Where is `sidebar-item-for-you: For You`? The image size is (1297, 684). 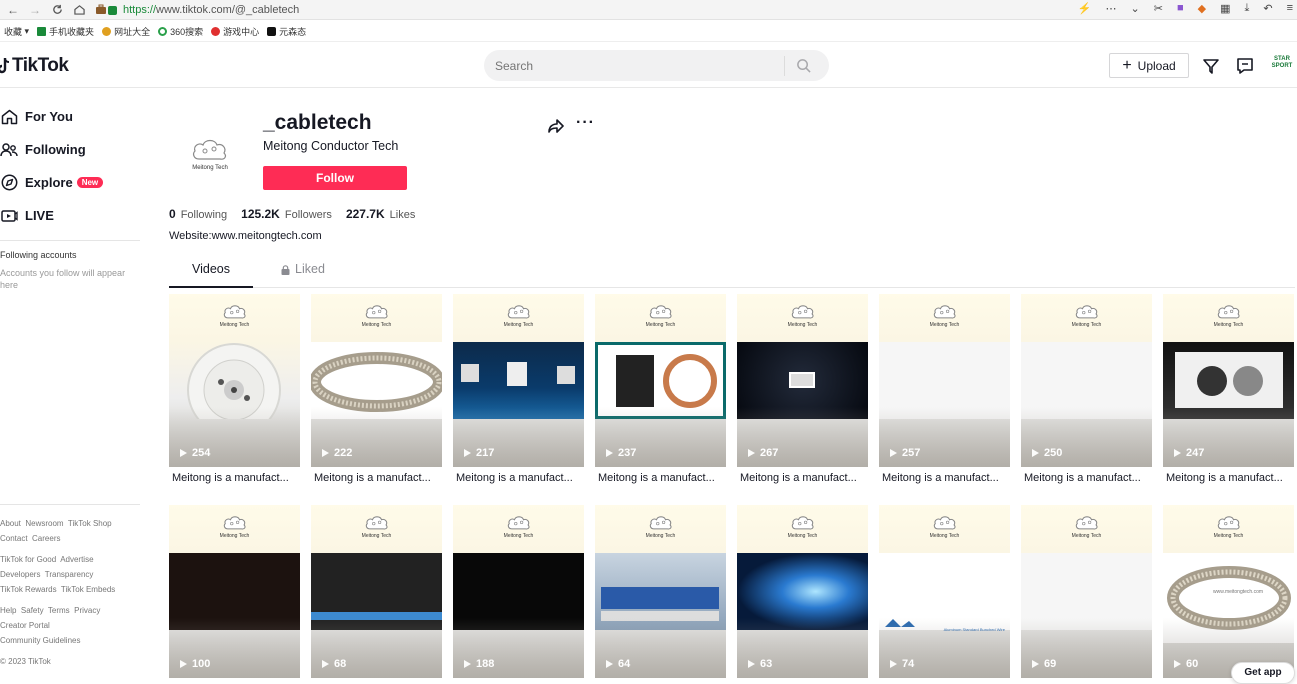 sidebar-item-for-you: For You is located at coordinates (70, 116).